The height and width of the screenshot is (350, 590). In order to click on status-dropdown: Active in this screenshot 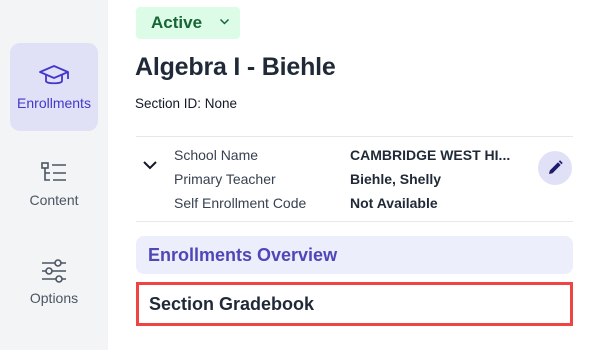, I will do `click(188, 23)`.